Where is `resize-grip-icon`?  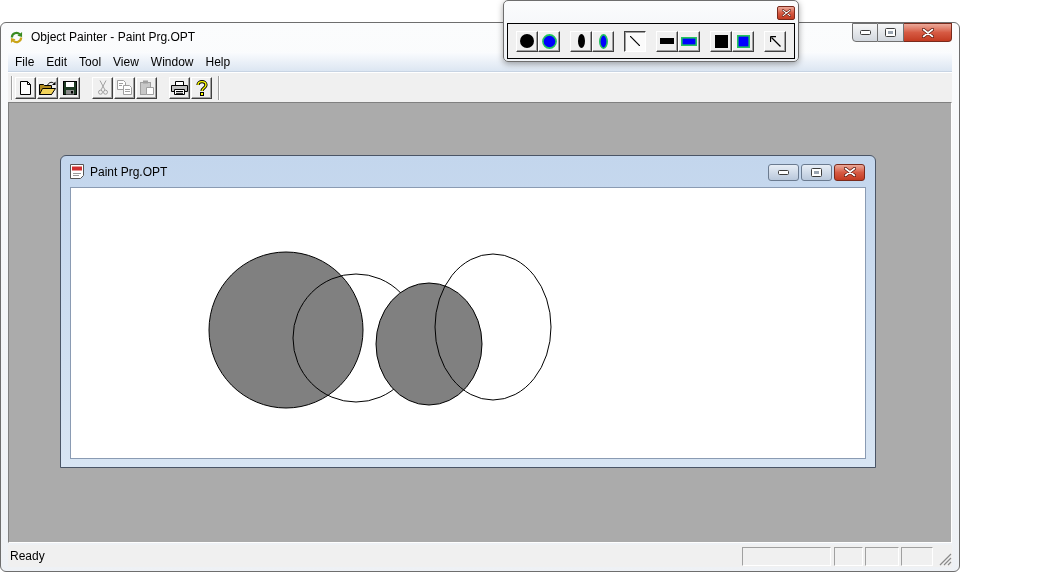
resize-grip-icon is located at coordinates (945, 559).